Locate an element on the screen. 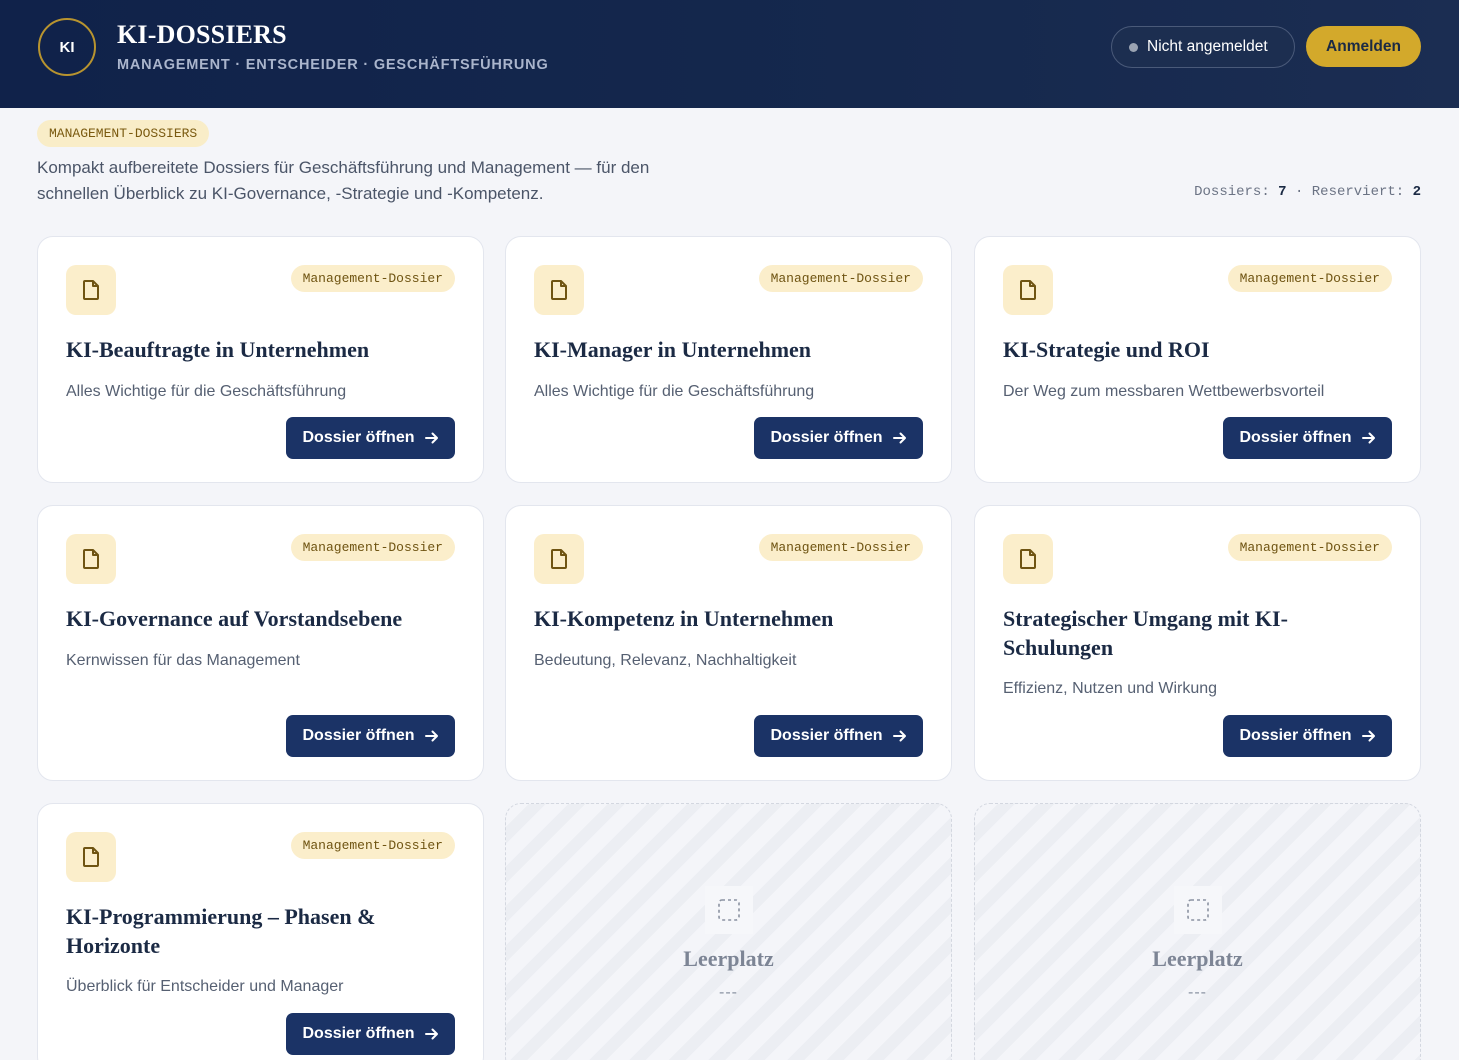 The width and height of the screenshot is (1459, 1060). dossier-subtitle: Effizienz, Nutzen und Wirkung is located at coordinates (1110, 688).